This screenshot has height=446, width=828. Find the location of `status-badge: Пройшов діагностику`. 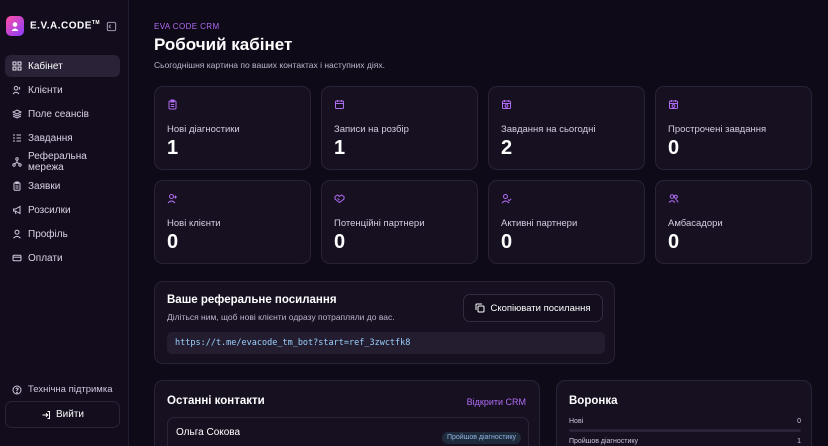

status-badge: Пройшов діагностику is located at coordinates (481, 438).